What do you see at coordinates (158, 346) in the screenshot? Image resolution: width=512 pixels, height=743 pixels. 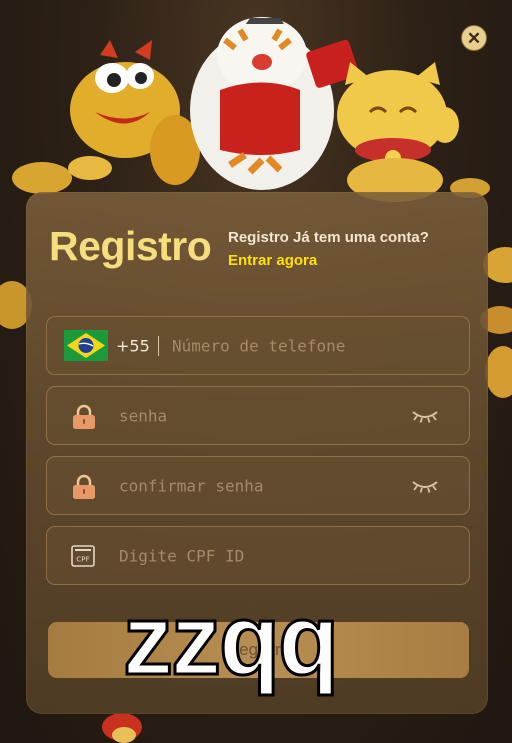 I see `divider` at bounding box center [158, 346].